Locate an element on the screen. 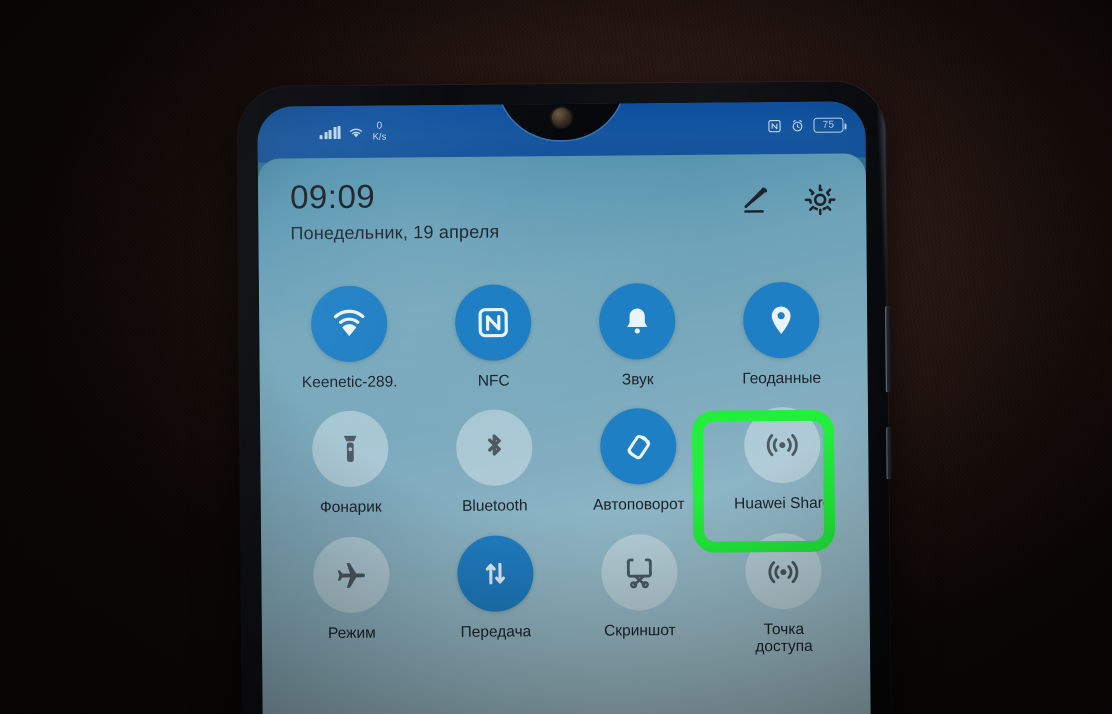  tile-label: Скриншот is located at coordinates (639, 630).